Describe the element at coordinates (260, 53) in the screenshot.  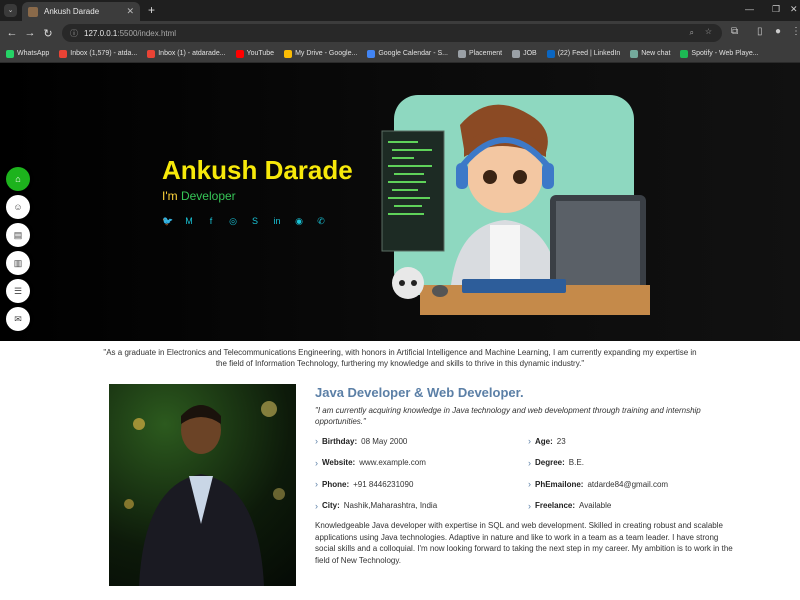
I see `bookmark-label: YouTube` at that location.